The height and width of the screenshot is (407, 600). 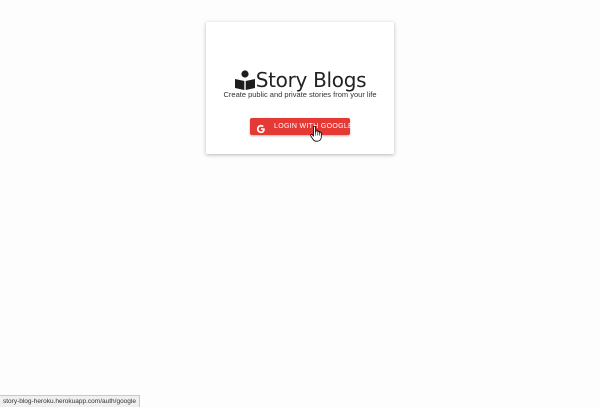 What do you see at coordinates (316, 133) in the screenshot?
I see `hand-pointer-icon` at bounding box center [316, 133].